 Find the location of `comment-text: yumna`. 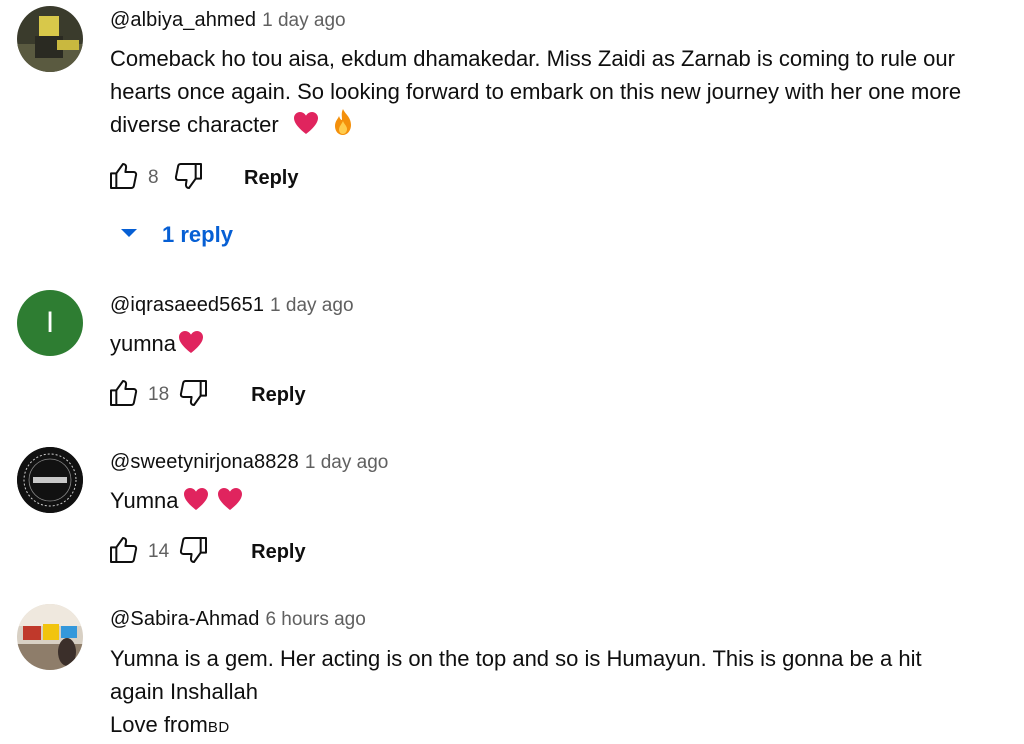

comment-text: yumna is located at coordinates (562, 345).